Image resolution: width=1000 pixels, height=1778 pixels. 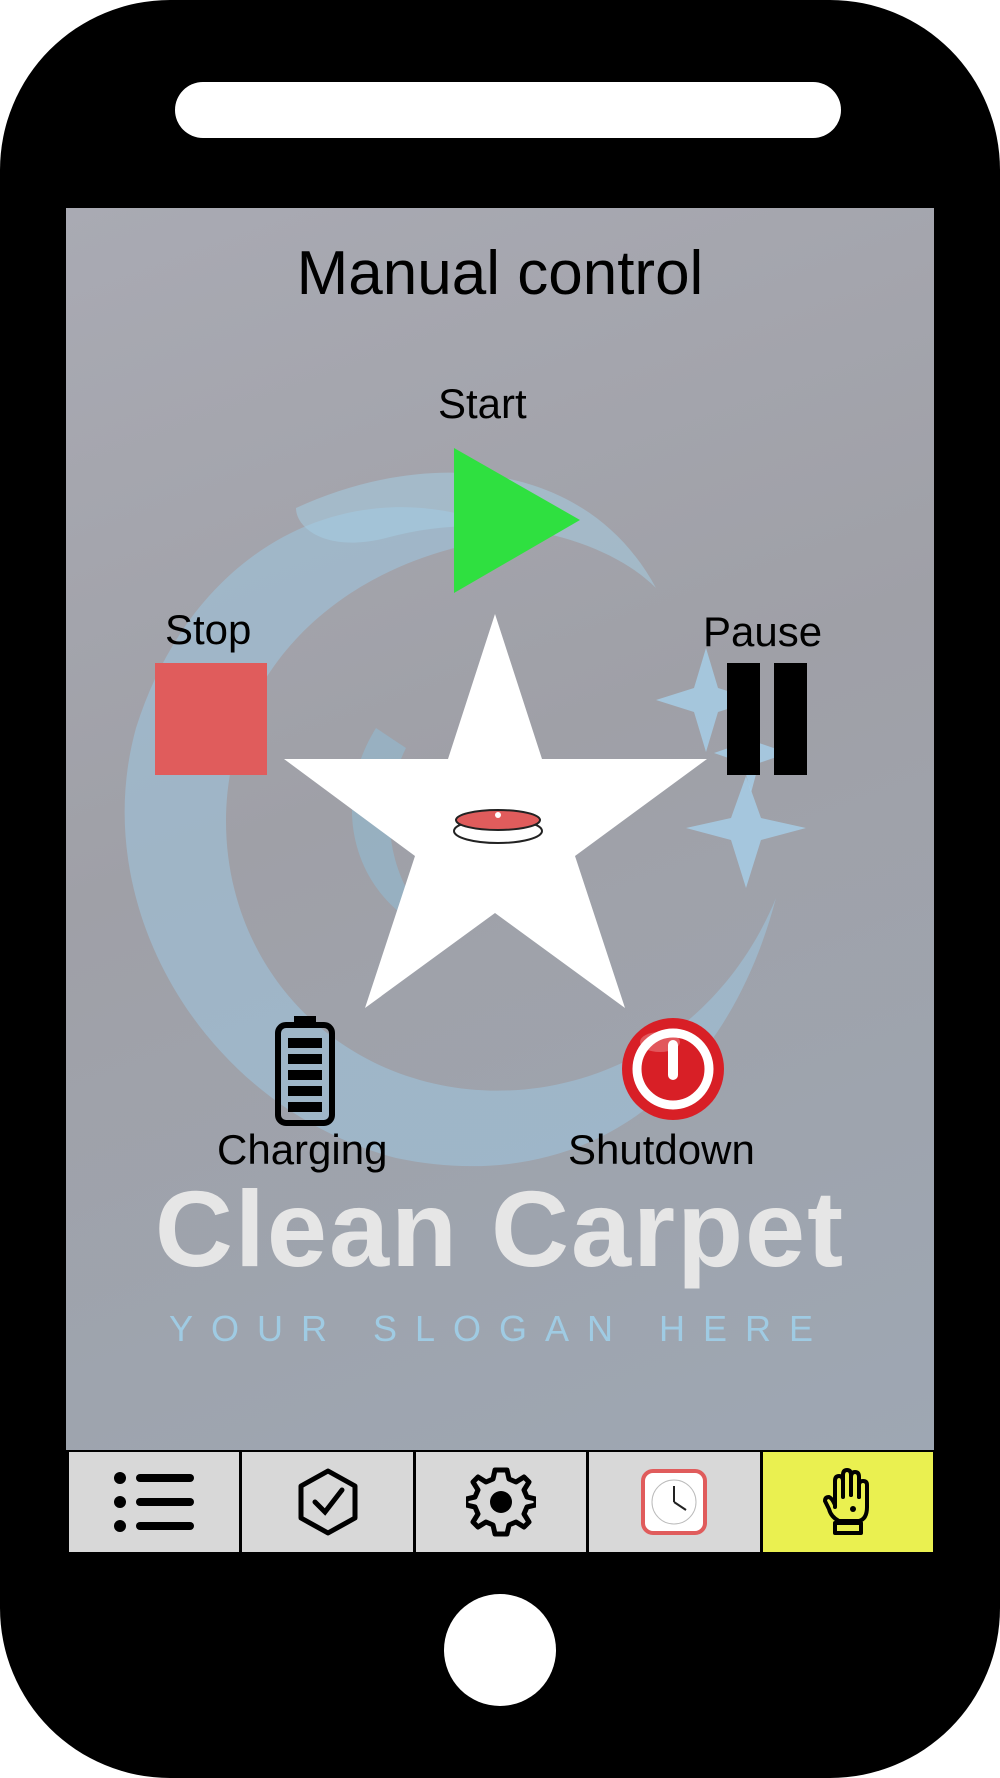 What do you see at coordinates (517, 520) in the screenshot?
I see `play-icon` at bounding box center [517, 520].